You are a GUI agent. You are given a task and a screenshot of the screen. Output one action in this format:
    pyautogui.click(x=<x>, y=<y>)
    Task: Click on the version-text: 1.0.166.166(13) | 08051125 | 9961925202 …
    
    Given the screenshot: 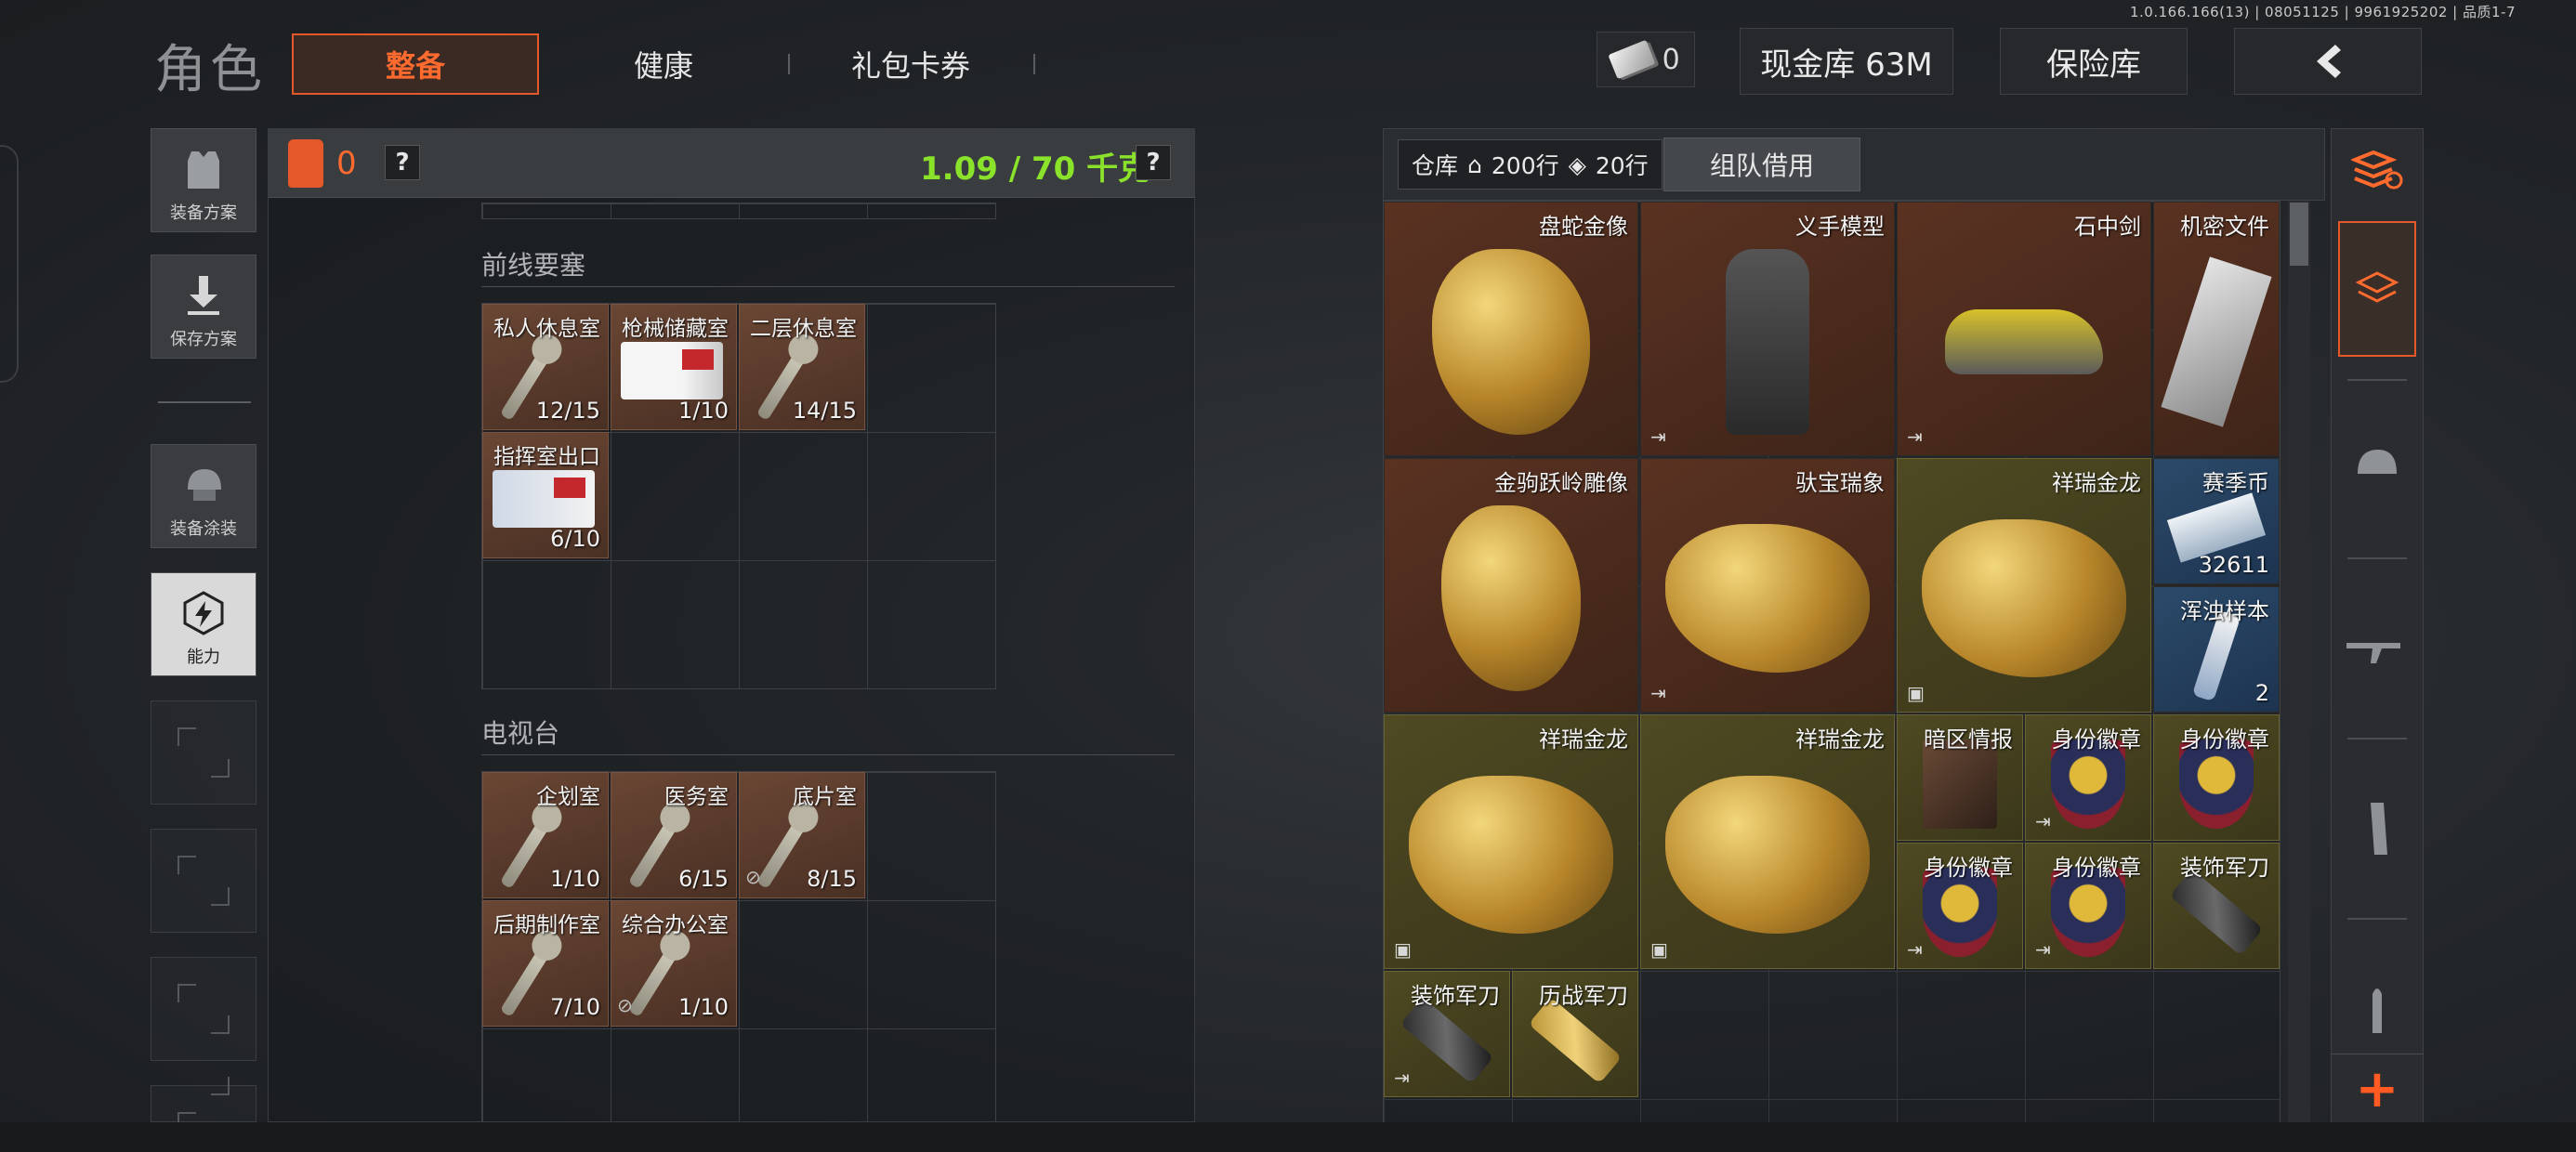 What is the action you would take?
    pyautogui.click(x=2323, y=12)
    